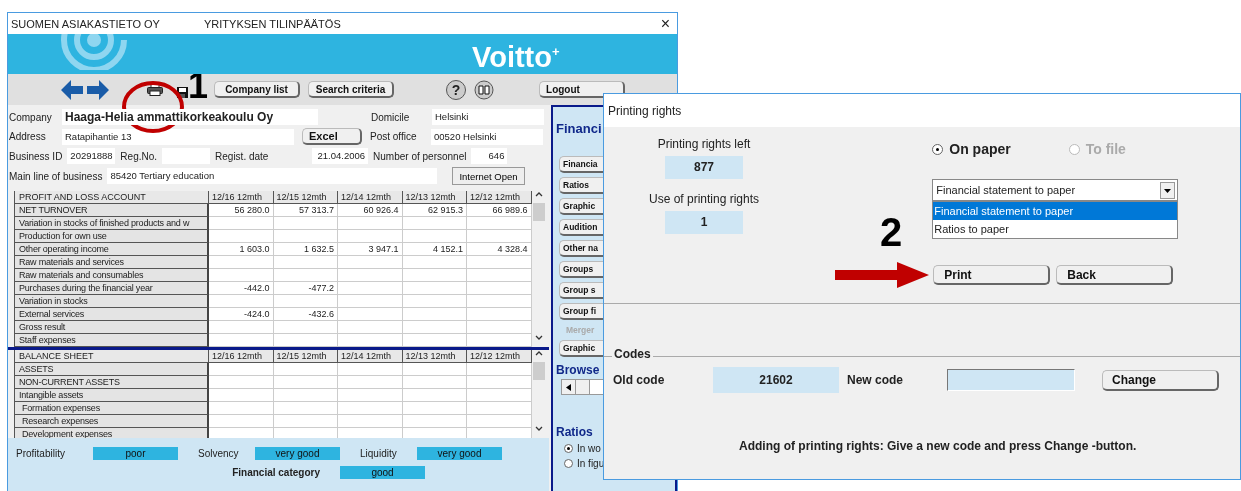  What do you see at coordinates (305, 356) in the screenshot?
I see `column-header: 12/15 12mth` at bounding box center [305, 356].